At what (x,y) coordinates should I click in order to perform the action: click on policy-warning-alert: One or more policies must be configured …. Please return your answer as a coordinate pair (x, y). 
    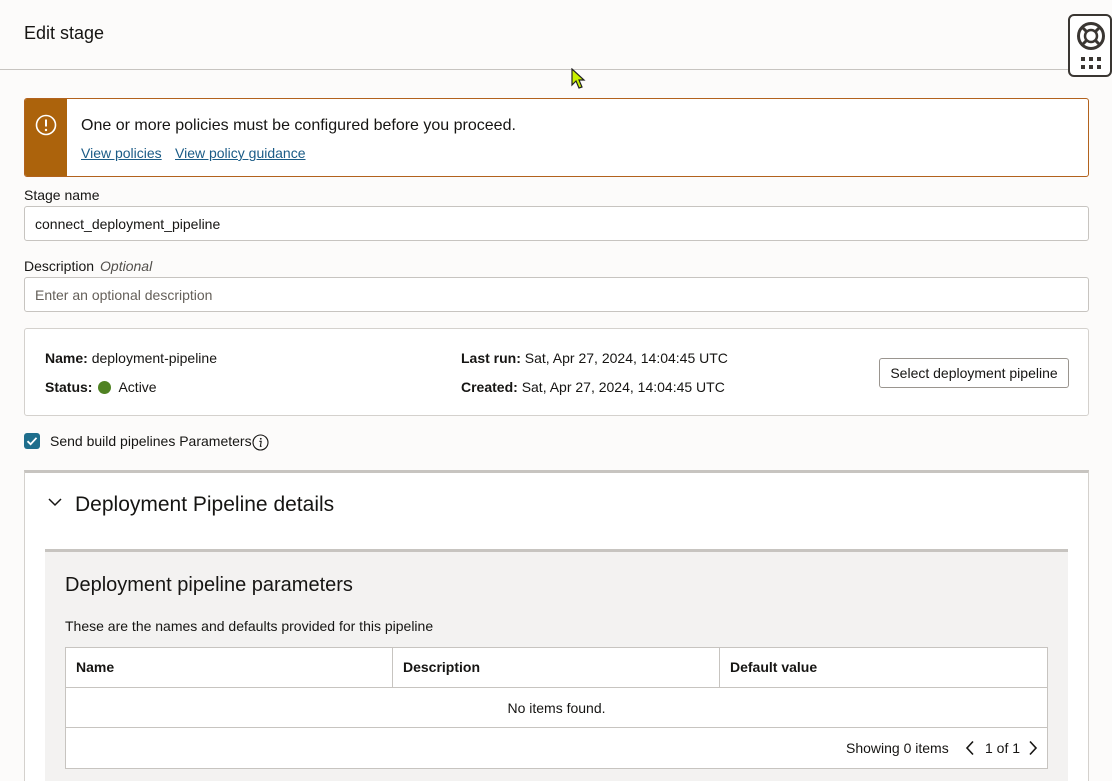
    Looking at the image, I should click on (556, 137).